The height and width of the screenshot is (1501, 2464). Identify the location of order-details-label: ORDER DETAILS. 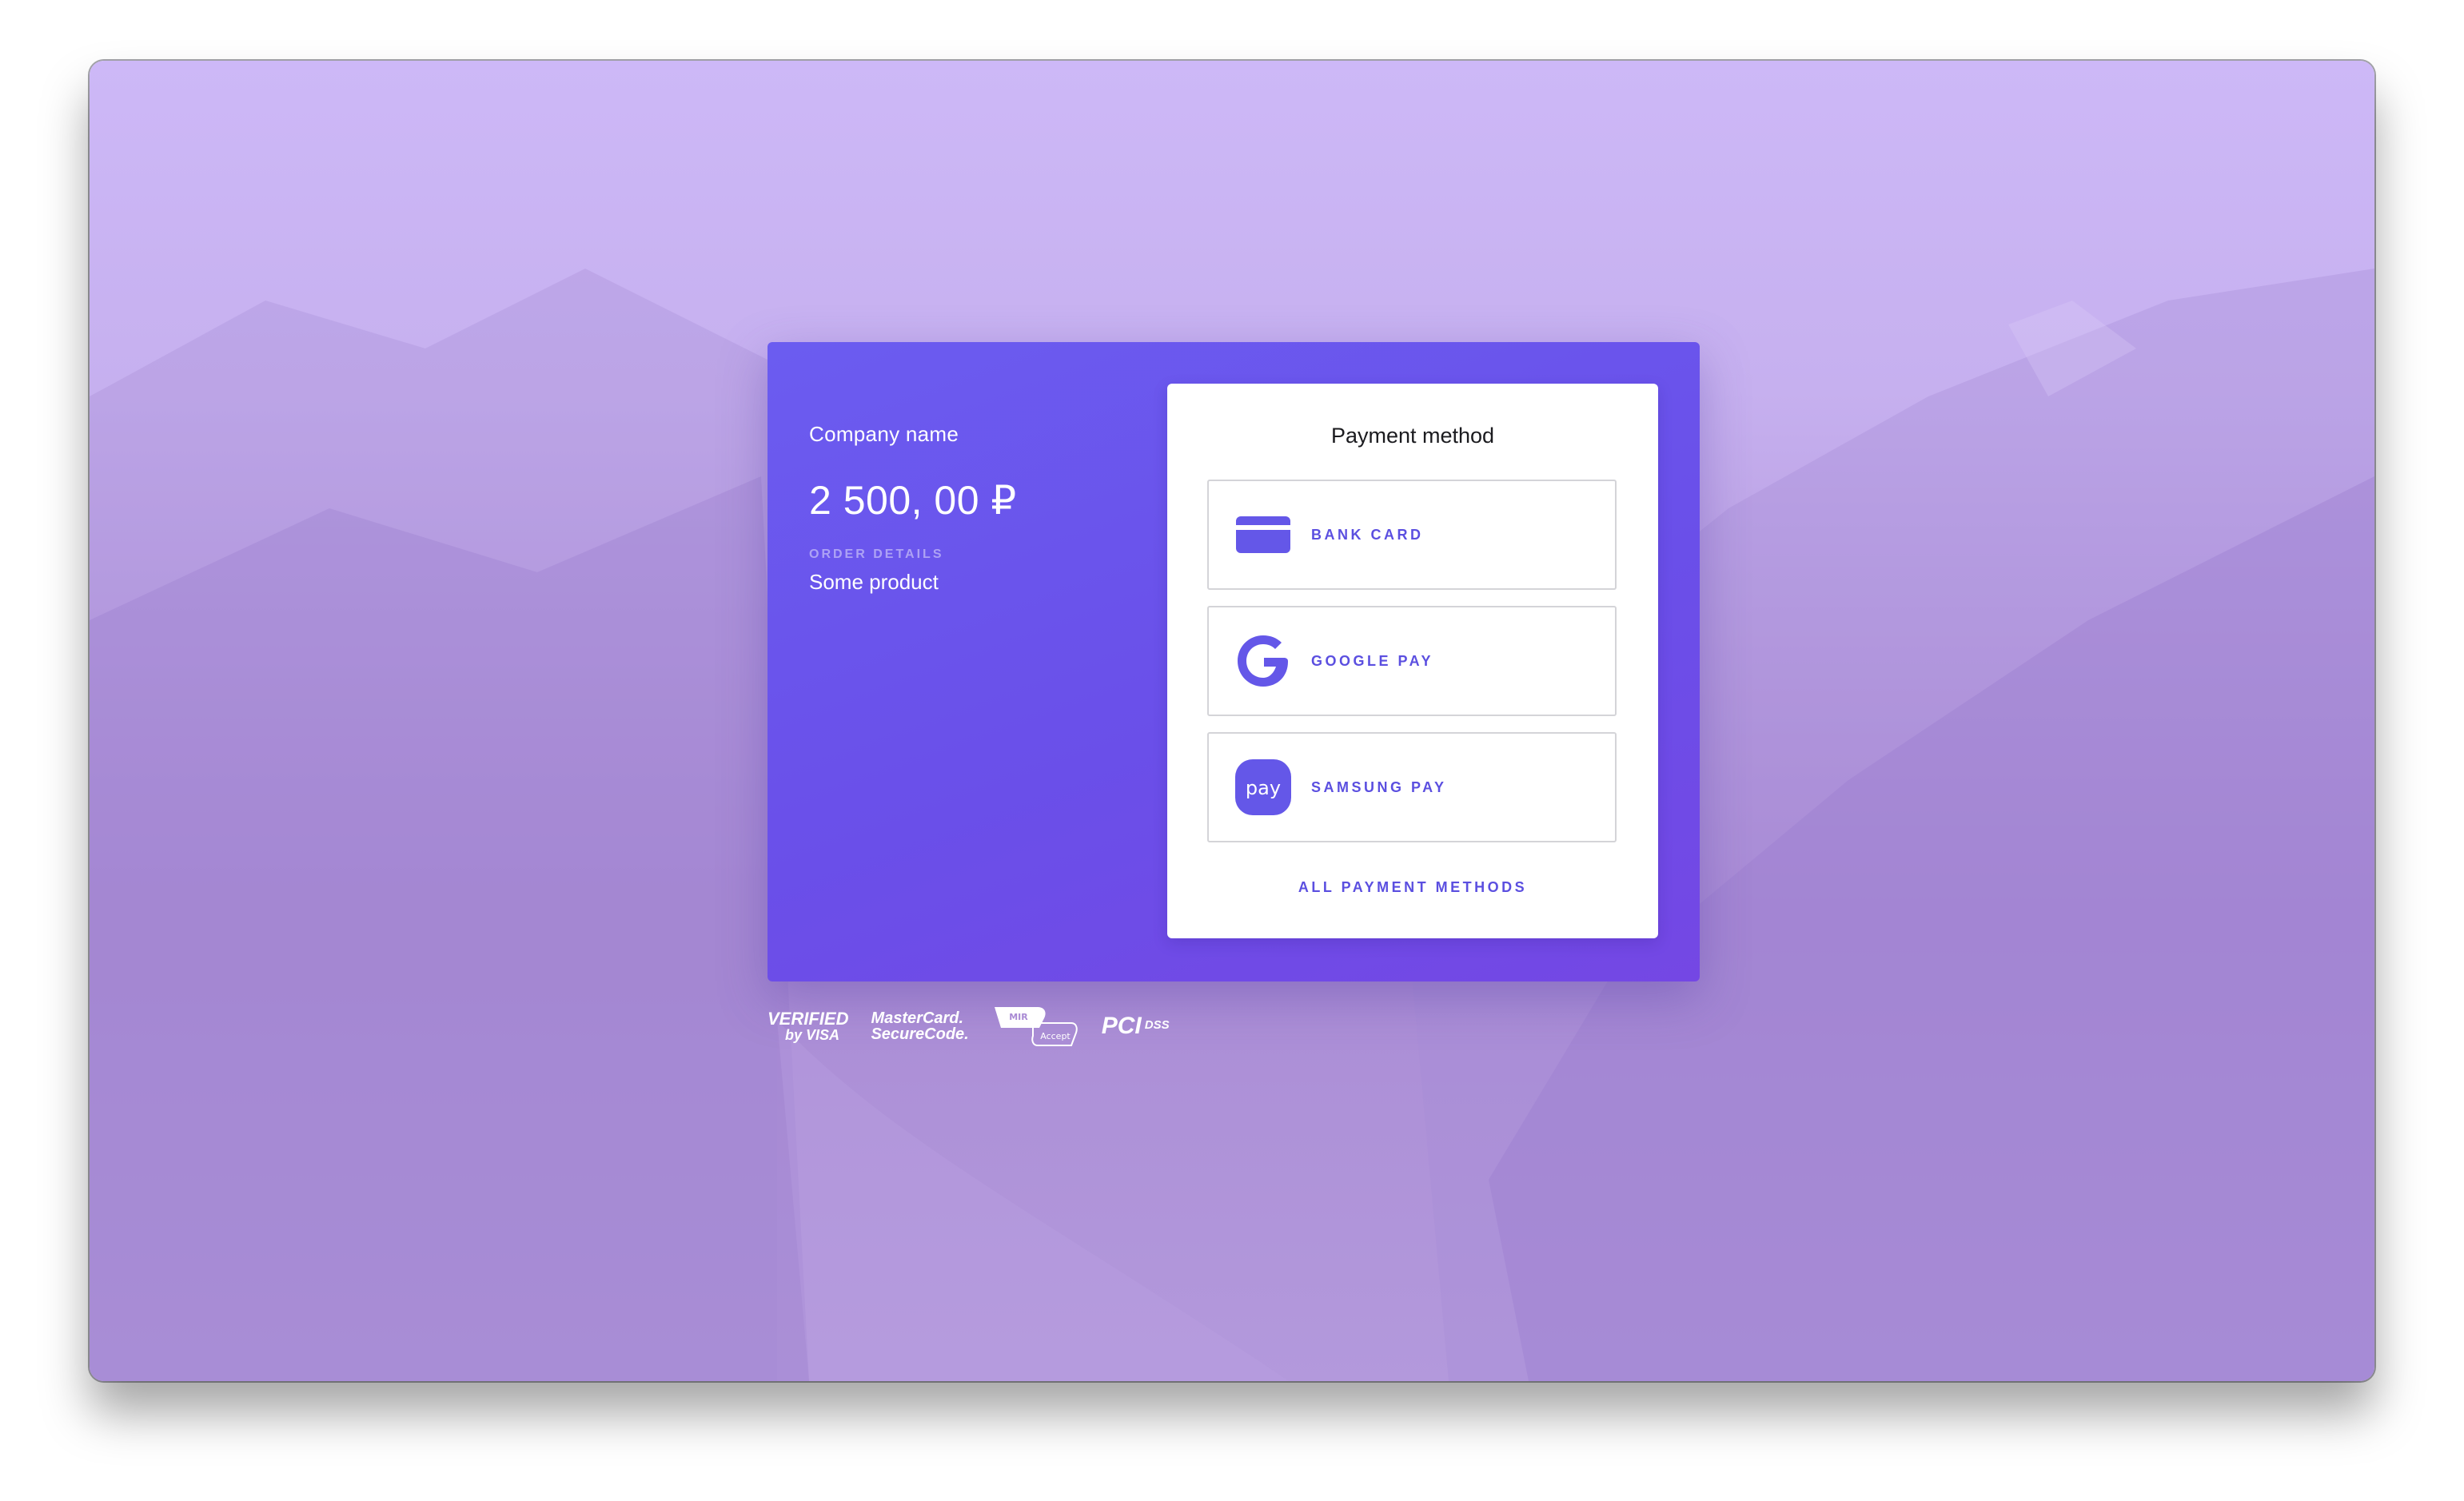
(876, 554).